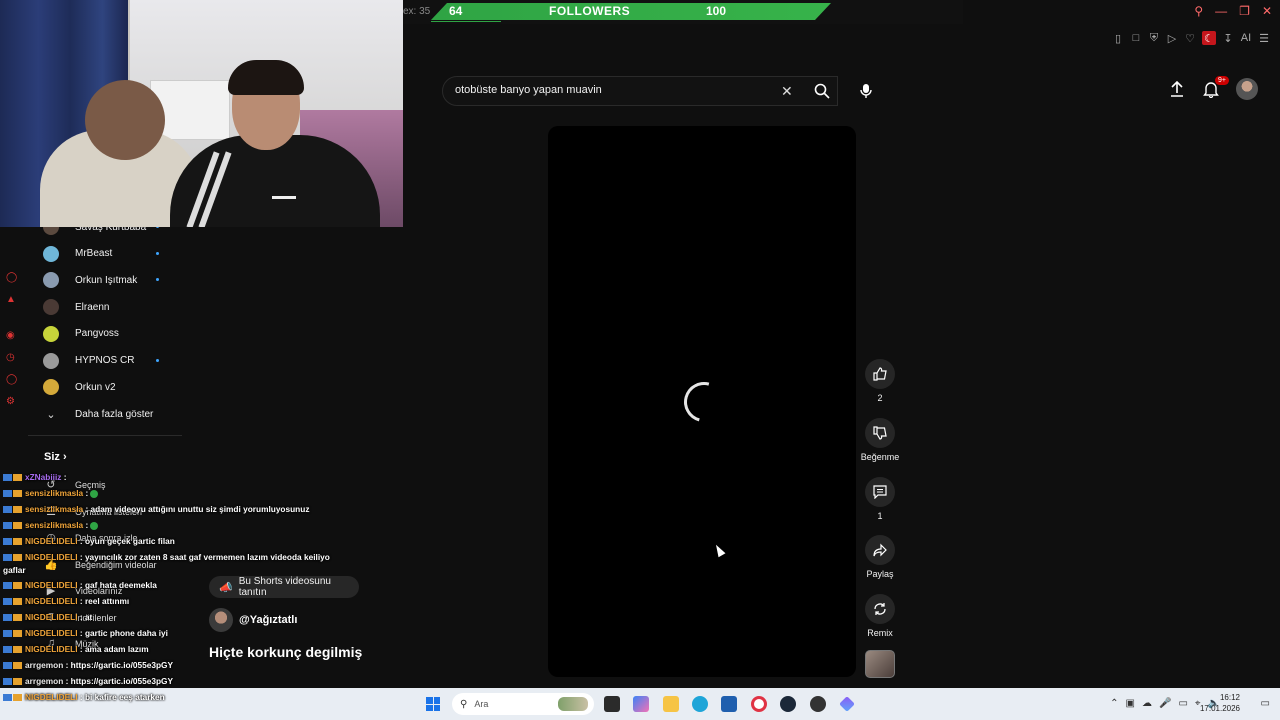 This screenshot has height=720, width=1280. Describe the element at coordinates (113, 414) in the screenshot. I see `show-more-button: ⌄ Daha fazla göster` at that location.